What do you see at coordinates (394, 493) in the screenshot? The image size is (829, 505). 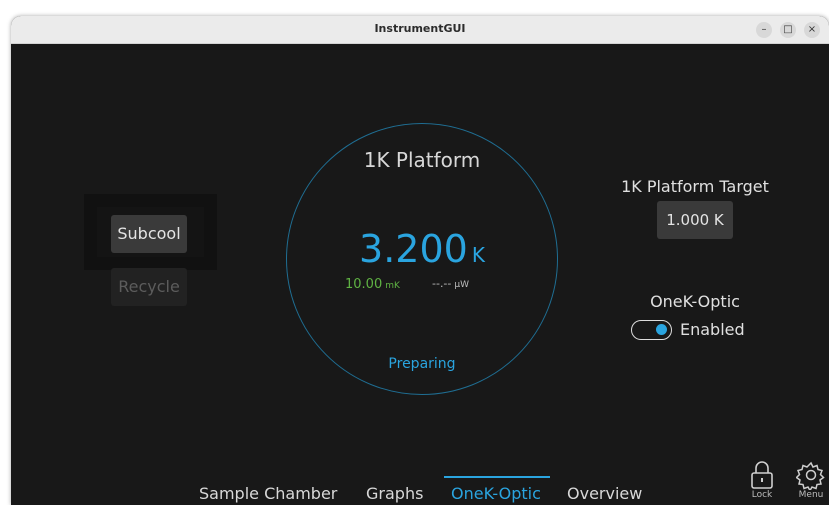 I see `tab-graphs: Graphs` at bounding box center [394, 493].